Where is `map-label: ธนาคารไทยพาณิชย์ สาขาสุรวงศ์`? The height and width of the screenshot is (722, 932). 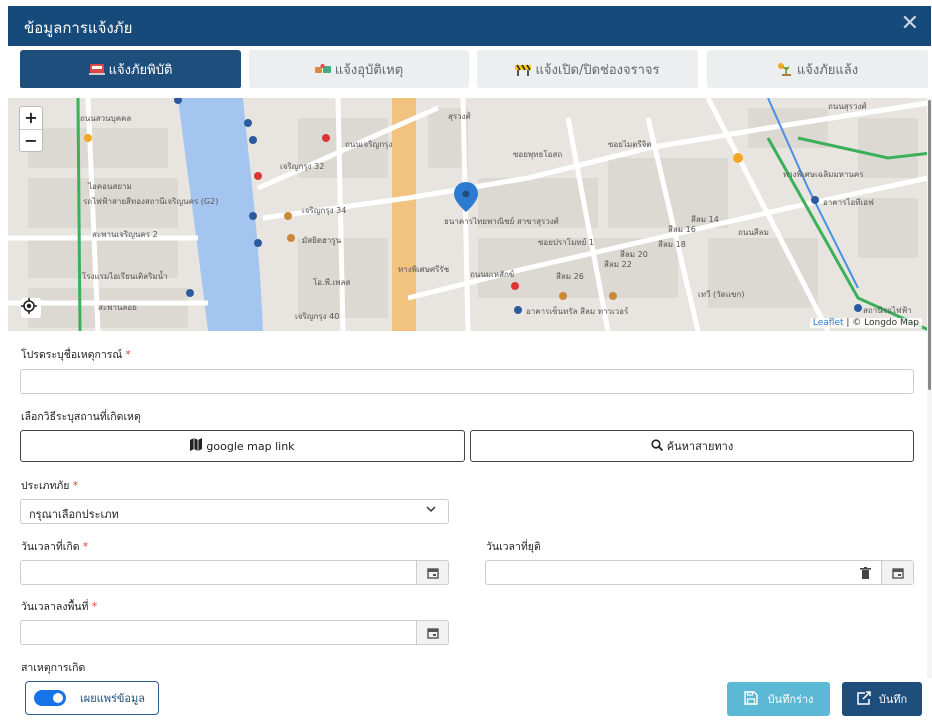
map-label: ธนาคารไทยพาณิชย์ สาขาสุรวงศ์ is located at coordinates (501, 221).